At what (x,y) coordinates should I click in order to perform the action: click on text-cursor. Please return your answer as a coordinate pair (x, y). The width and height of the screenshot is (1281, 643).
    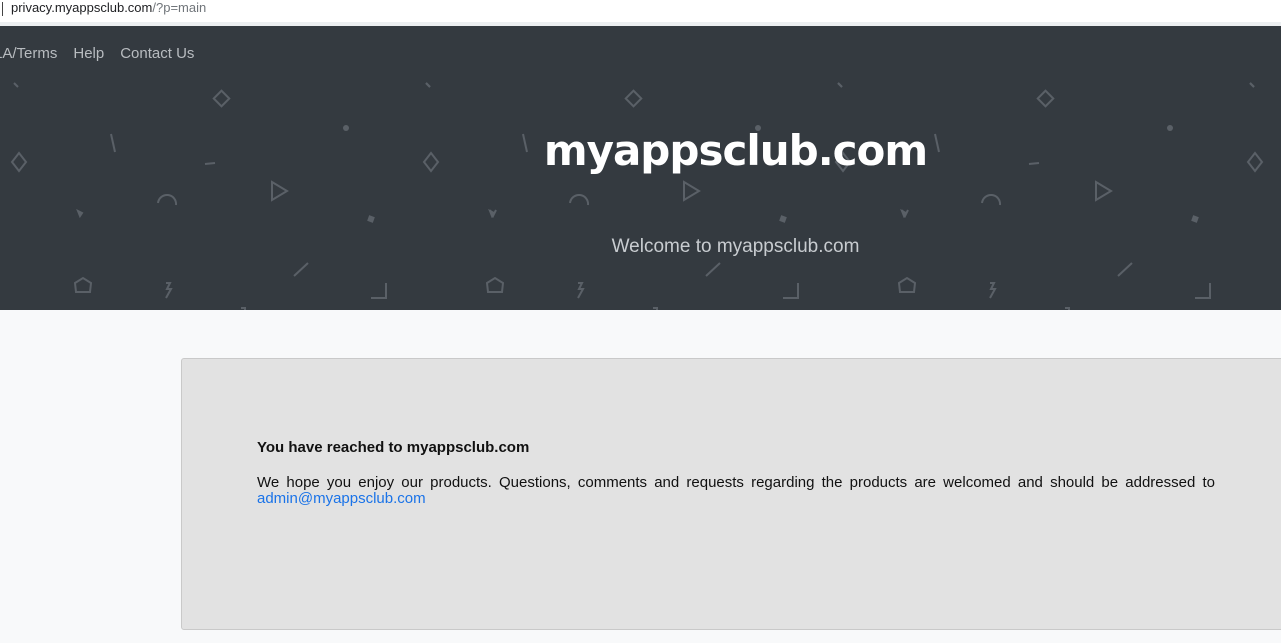
    Looking at the image, I should click on (2, 9).